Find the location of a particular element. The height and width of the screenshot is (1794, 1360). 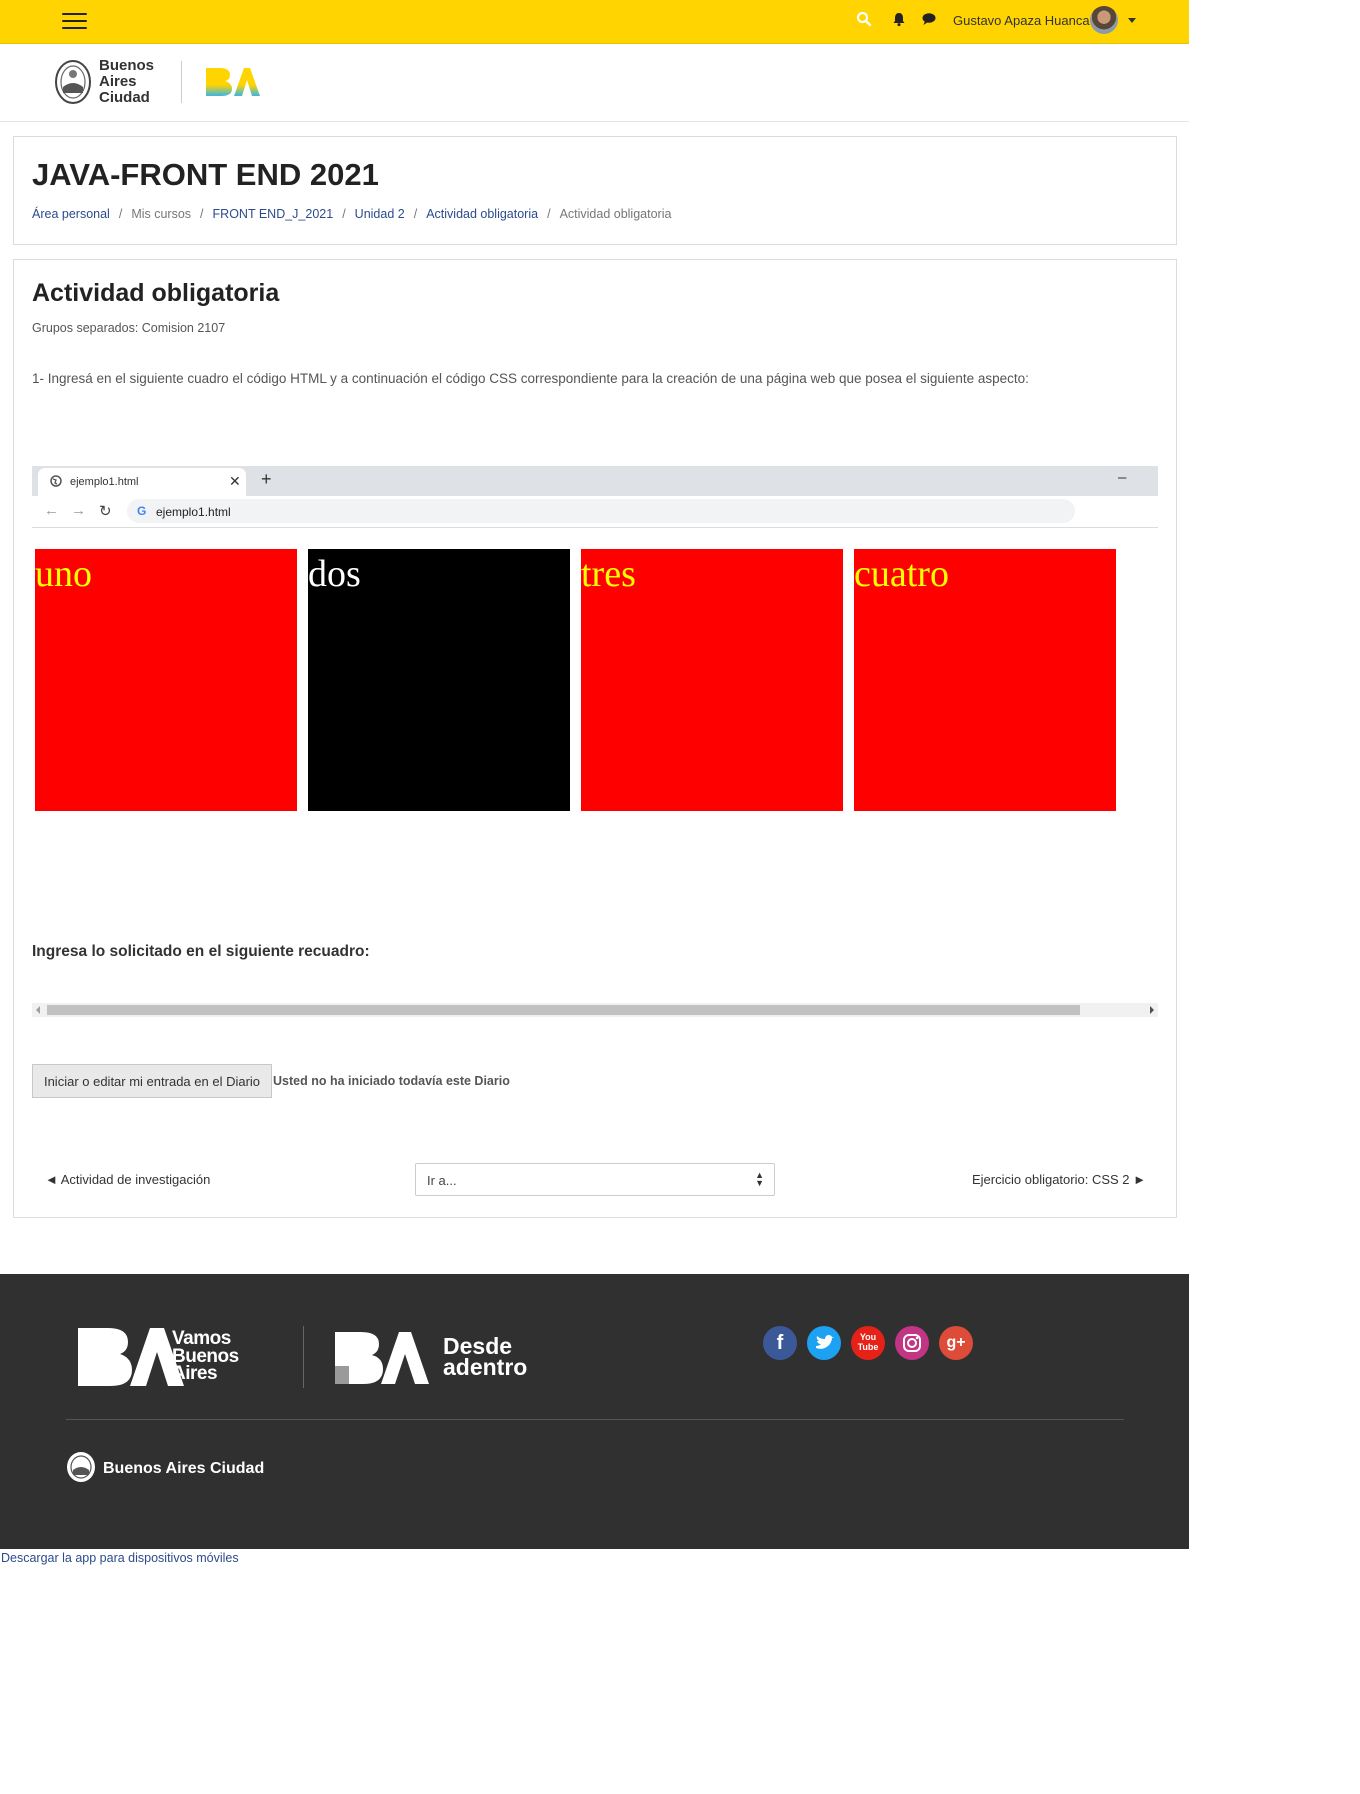

footer-logo-divider is located at coordinates (303, 1357).